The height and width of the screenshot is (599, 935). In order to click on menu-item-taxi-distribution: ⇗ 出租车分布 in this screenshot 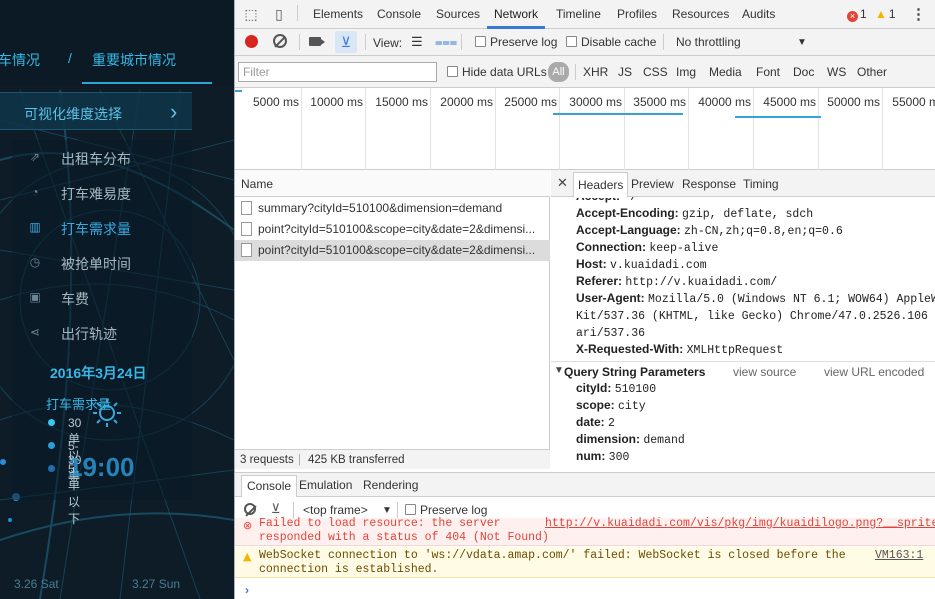, I will do `click(102, 157)`.